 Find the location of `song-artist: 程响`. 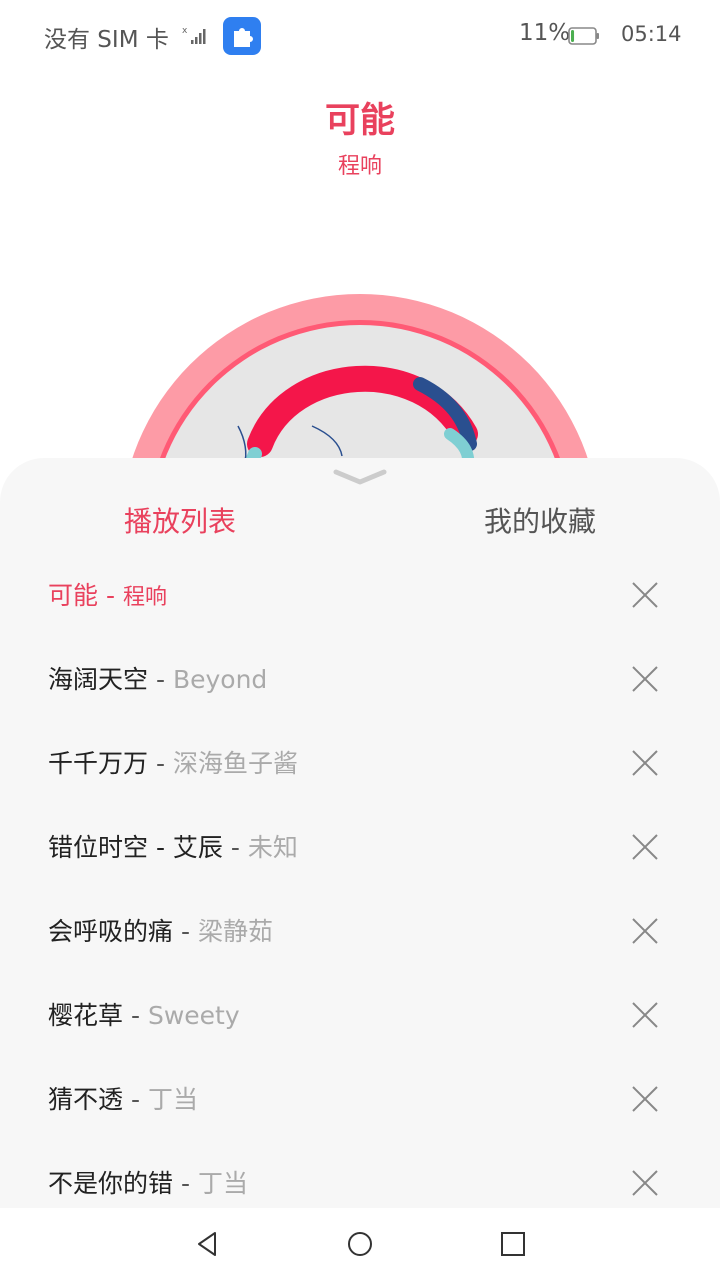

song-artist: 程响 is located at coordinates (359, 166).